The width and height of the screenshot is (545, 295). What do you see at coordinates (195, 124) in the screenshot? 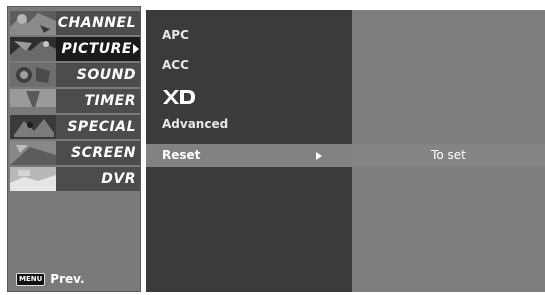
I see `submenu-item-advanced: Advanced` at bounding box center [195, 124].